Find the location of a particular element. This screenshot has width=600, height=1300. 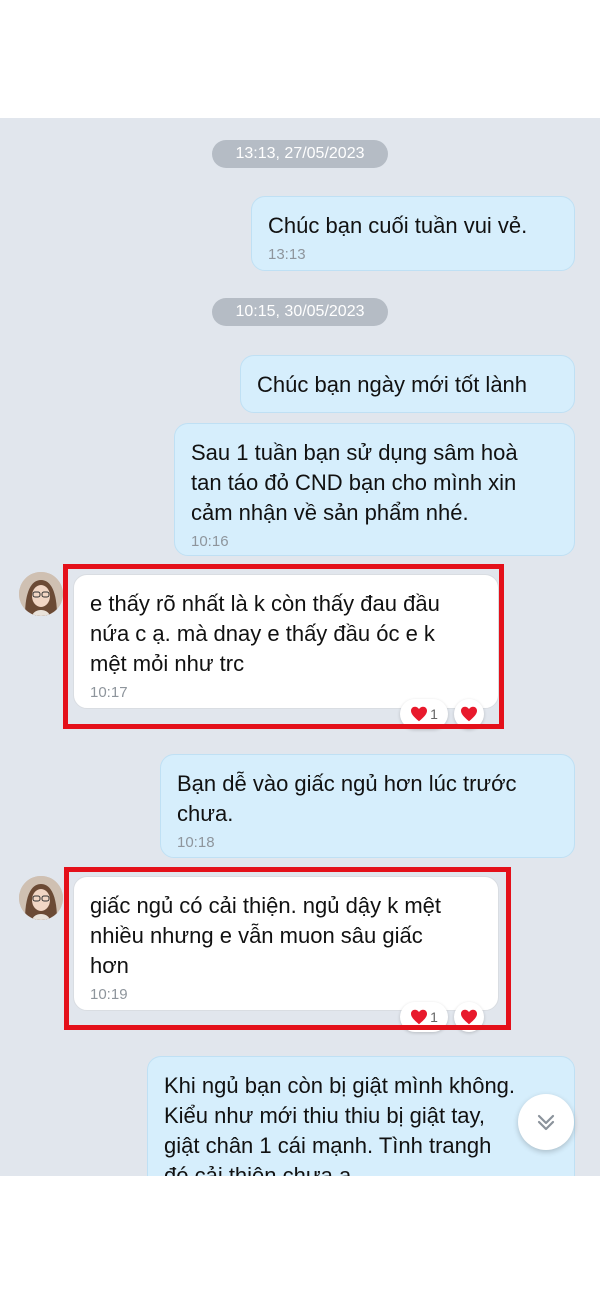

sent-message: Chúc bạn cuối tuần vui vẻ. 13:13 is located at coordinates (413, 233).